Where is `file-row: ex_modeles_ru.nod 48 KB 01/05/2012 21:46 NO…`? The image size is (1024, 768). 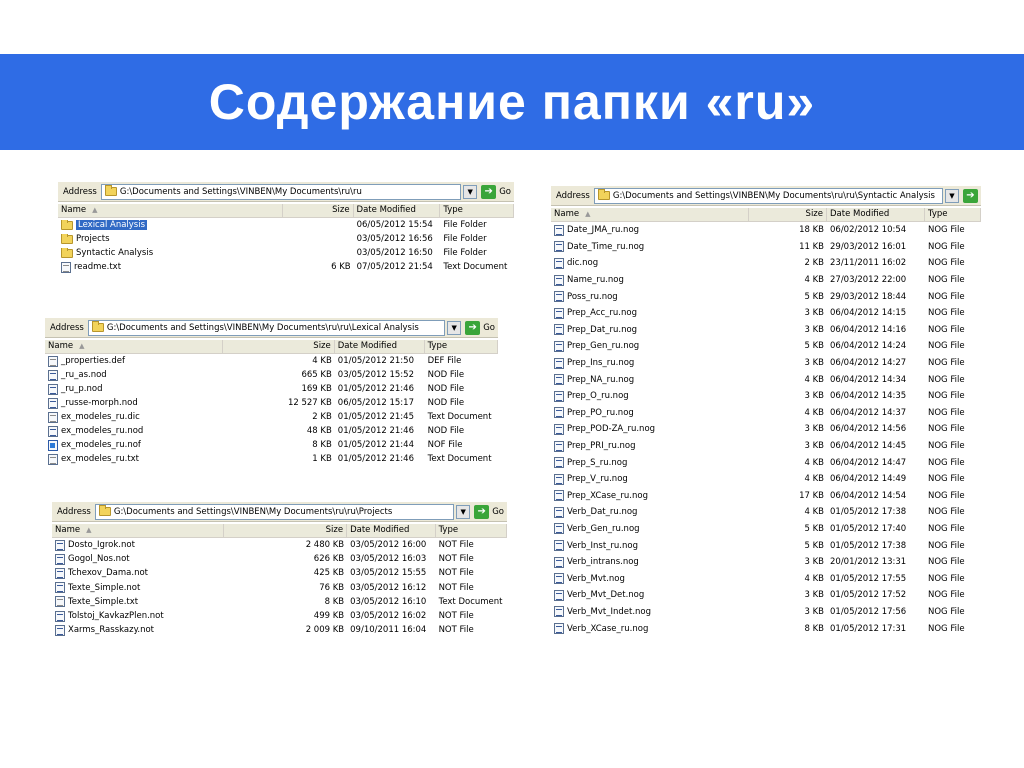
file-row: ex_modeles_ru.nod 48 KB 01/05/2012 21:46 NO… is located at coordinates (271, 431).